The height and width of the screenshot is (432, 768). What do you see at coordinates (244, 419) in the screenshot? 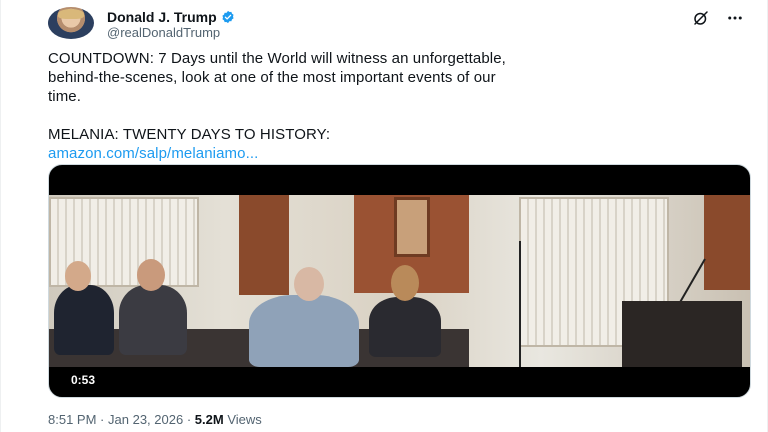
I see `views-label: Views` at bounding box center [244, 419].